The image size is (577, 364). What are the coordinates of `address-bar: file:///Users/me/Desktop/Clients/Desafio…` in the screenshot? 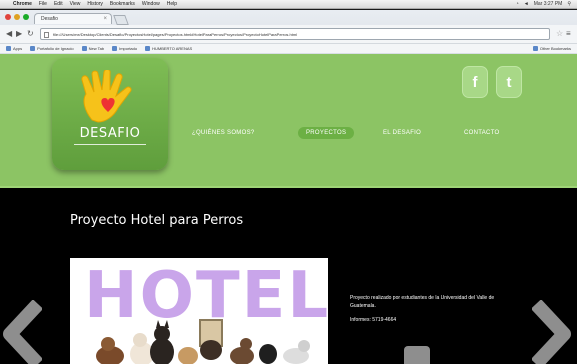 It's located at (295, 34).